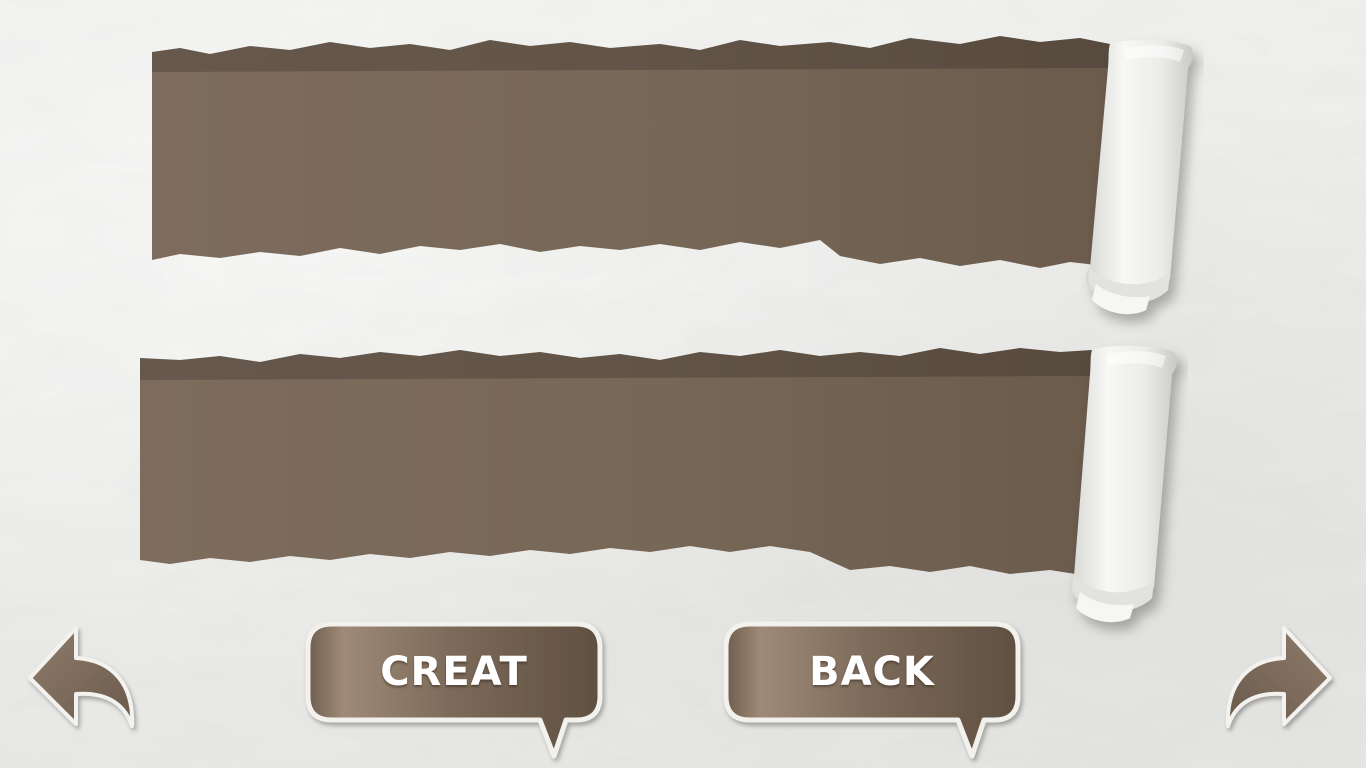 The width and height of the screenshot is (1366, 768). I want to click on curved-arrow-left-icon, so click(81, 677).